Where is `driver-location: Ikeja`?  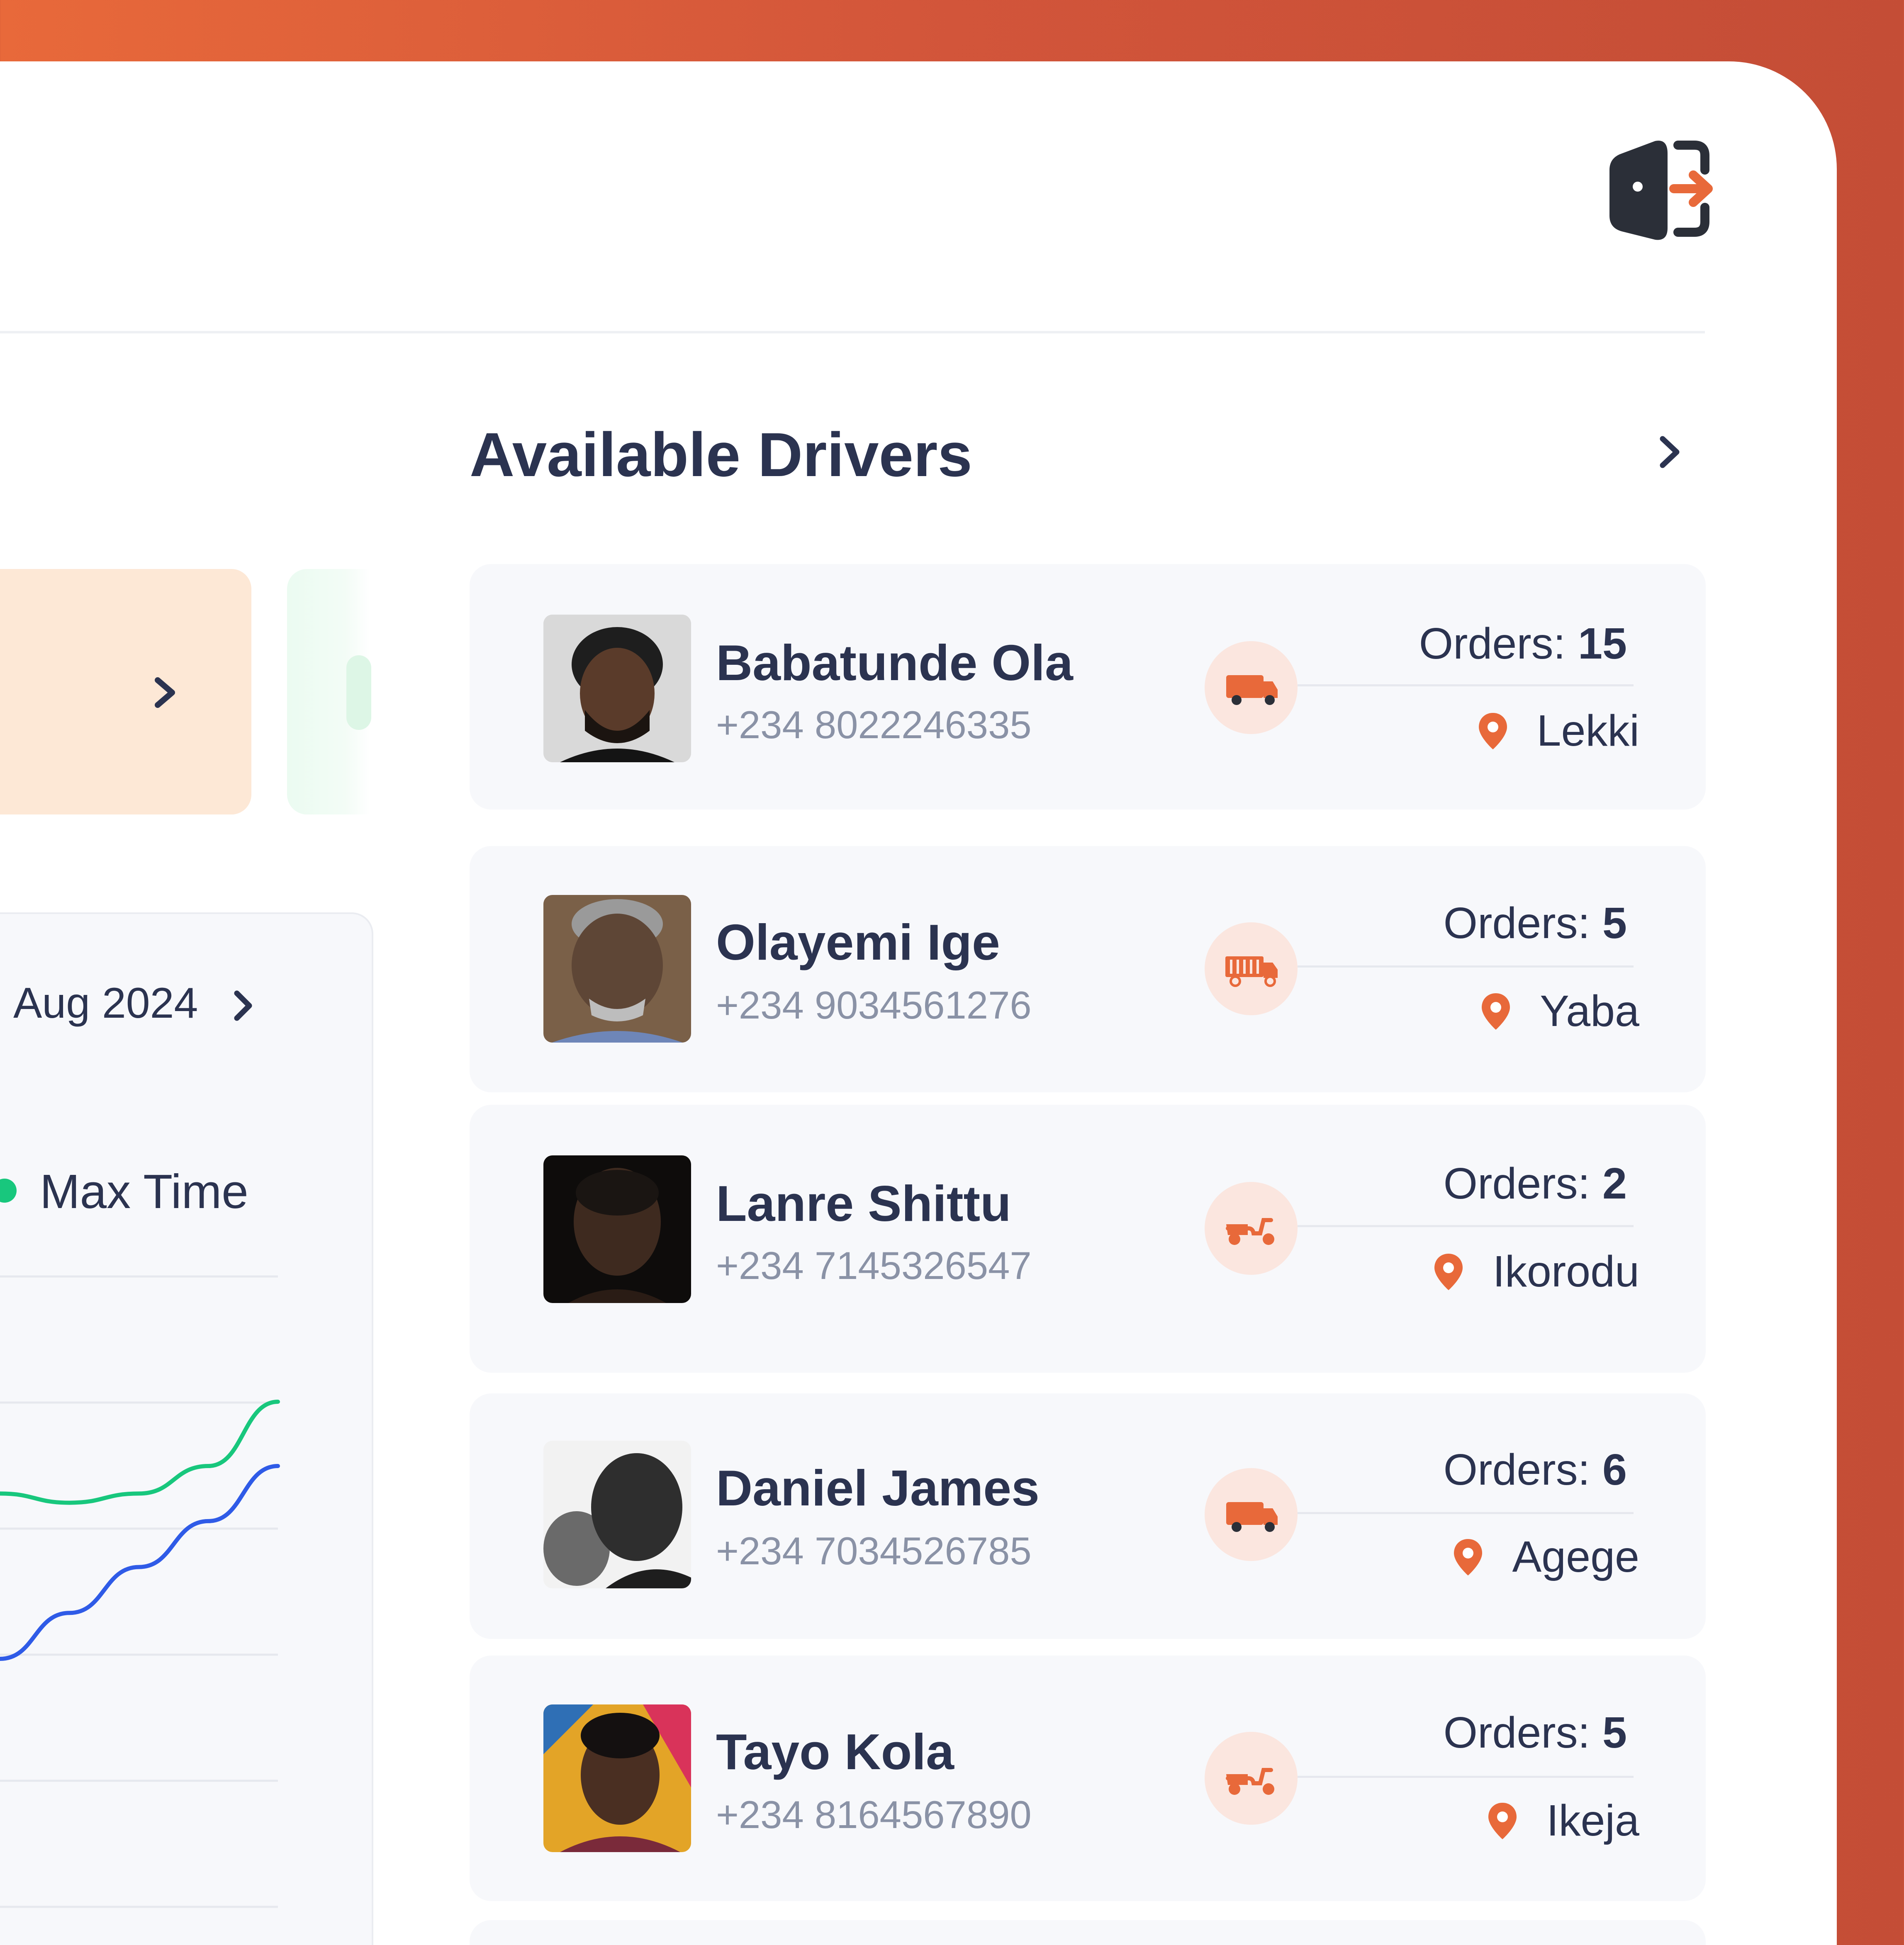
driver-location: Ikeja is located at coordinates (1563, 1821).